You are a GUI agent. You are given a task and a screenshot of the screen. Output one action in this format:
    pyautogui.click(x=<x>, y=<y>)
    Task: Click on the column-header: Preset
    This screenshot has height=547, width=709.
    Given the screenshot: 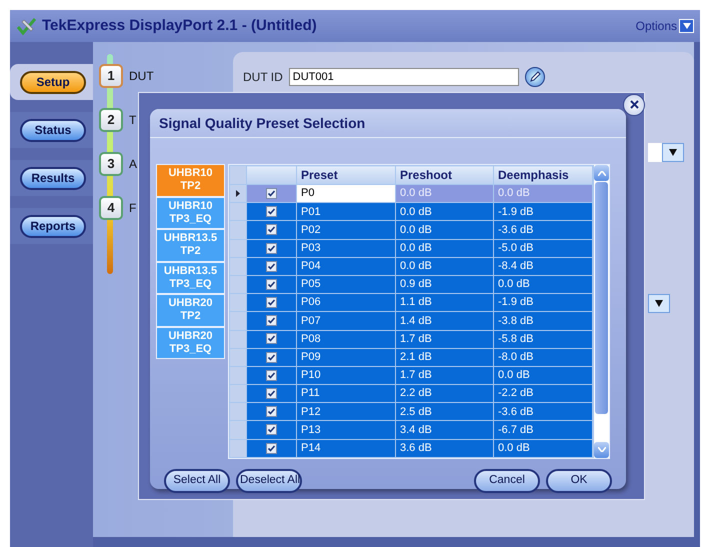 What is the action you would take?
    pyautogui.click(x=346, y=175)
    